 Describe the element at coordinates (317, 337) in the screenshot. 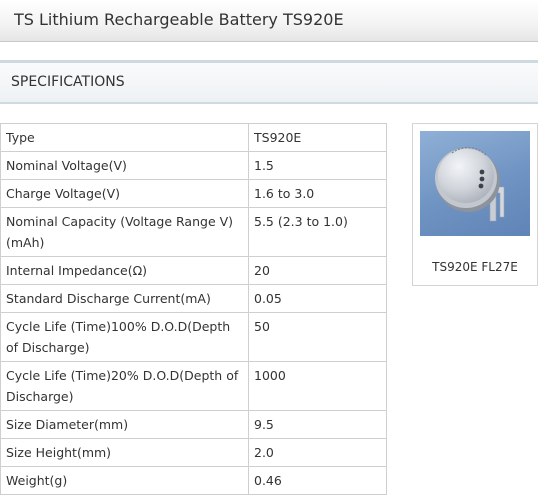

I see `spec-value: 50` at that location.